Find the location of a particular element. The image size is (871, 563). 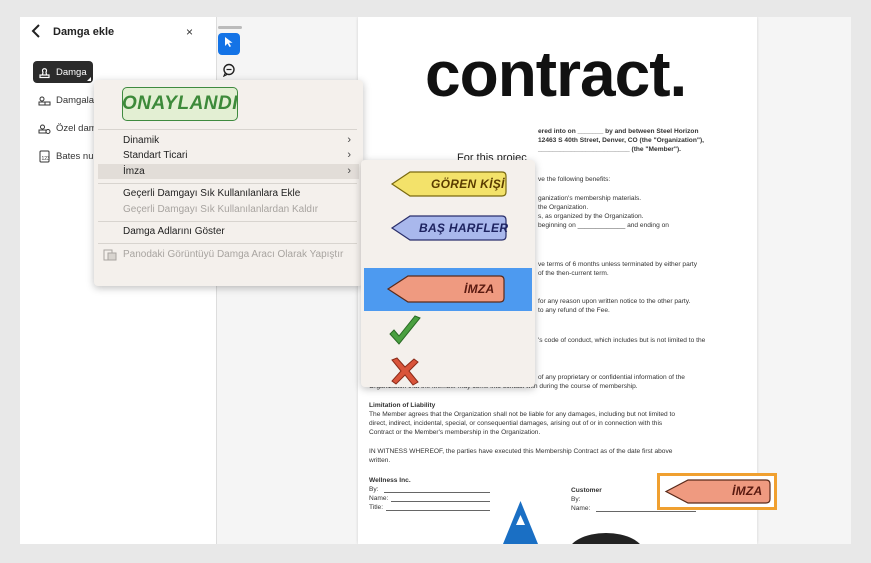

menu-item-standart-ticari: Standart Ticari › is located at coordinates (228, 155).